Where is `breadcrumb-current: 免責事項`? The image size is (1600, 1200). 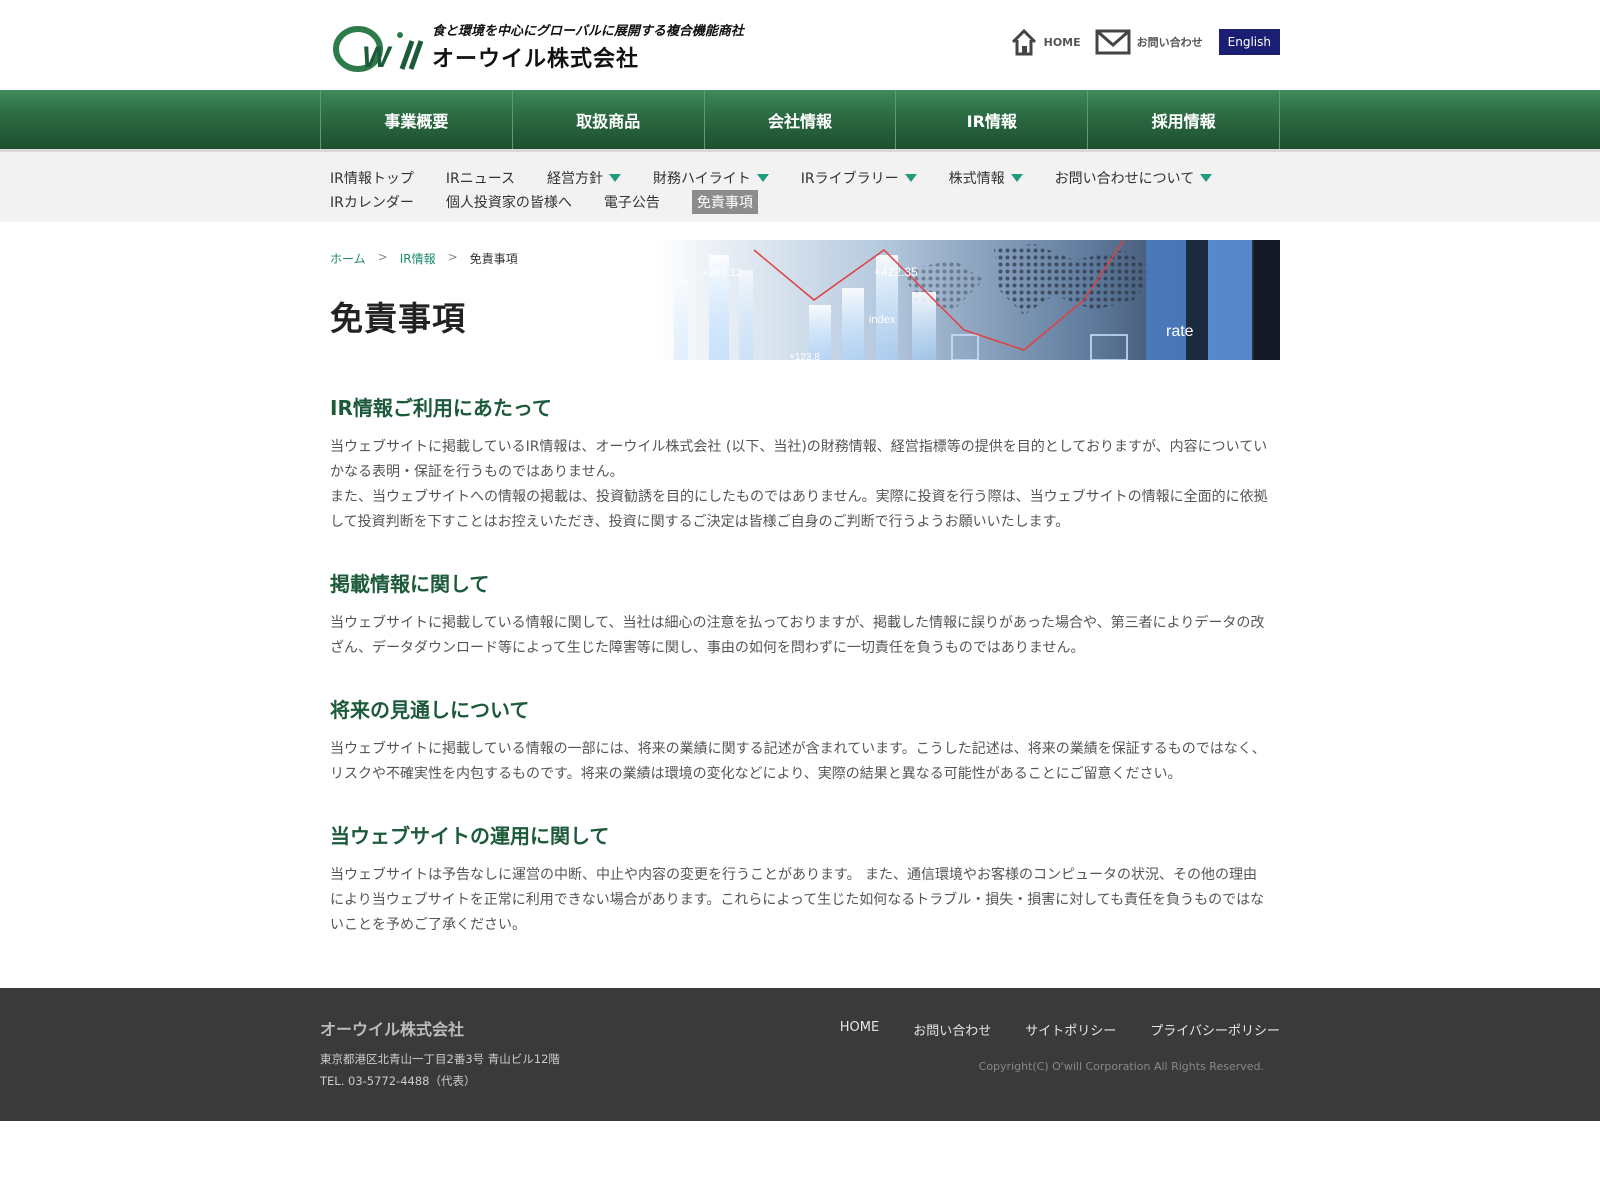 breadcrumb-current: 免責事項 is located at coordinates (493, 259).